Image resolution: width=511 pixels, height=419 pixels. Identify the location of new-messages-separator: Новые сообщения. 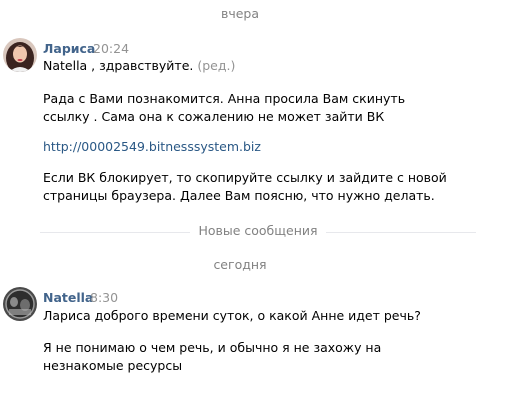
(258, 232).